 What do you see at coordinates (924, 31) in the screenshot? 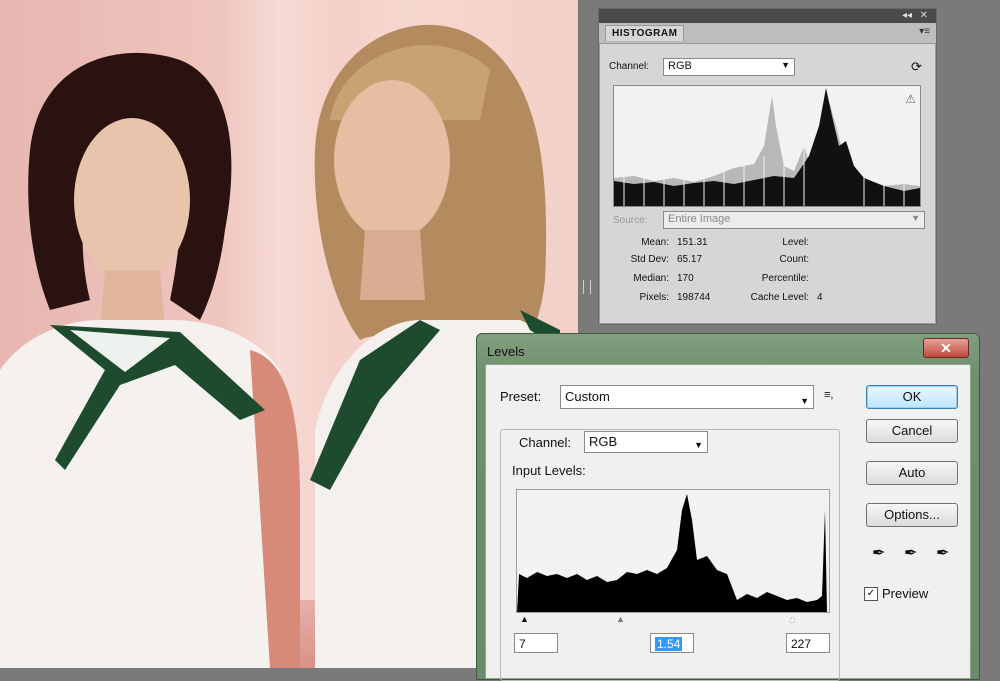
I see `panel-menu-icon: ▾≡` at bounding box center [924, 31].